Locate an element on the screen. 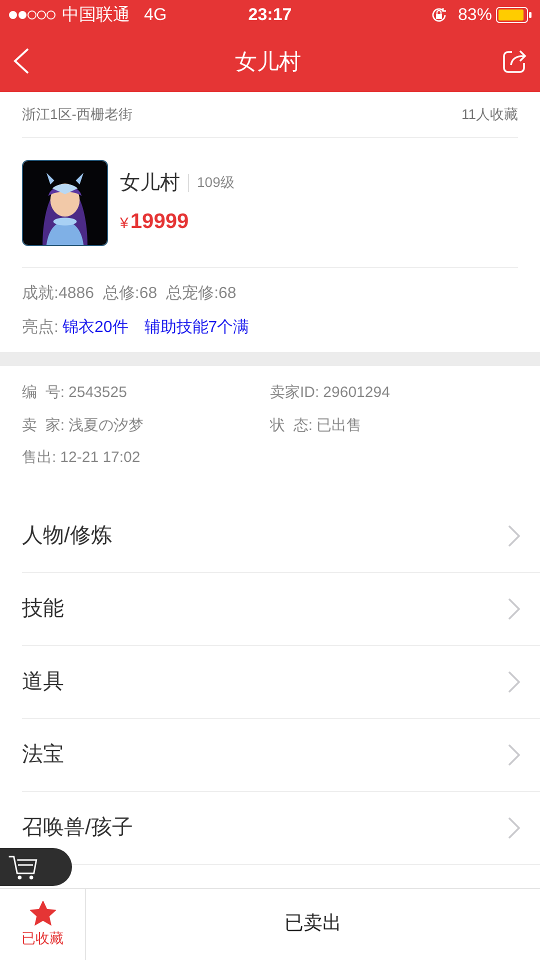 This screenshot has width=540, height=960. info-label: 编 号: is located at coordinates (43, 393).